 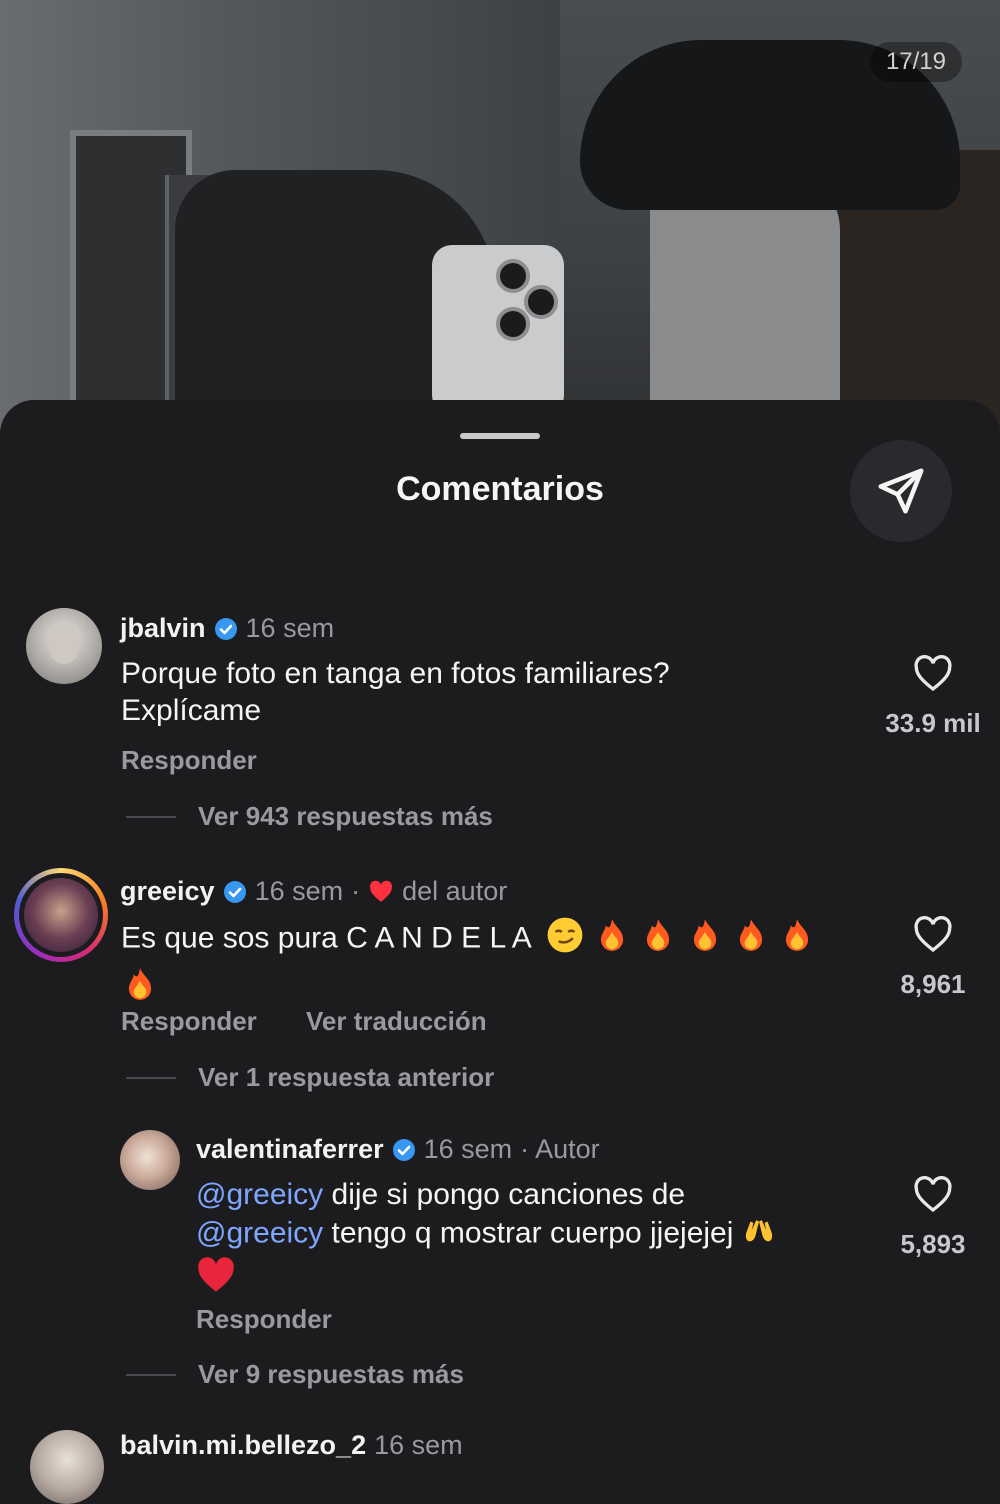 What do you see at coordinates (933, 958) in the screenshot?
I see `like-block: 8,961` at bounding box center [933, 958].